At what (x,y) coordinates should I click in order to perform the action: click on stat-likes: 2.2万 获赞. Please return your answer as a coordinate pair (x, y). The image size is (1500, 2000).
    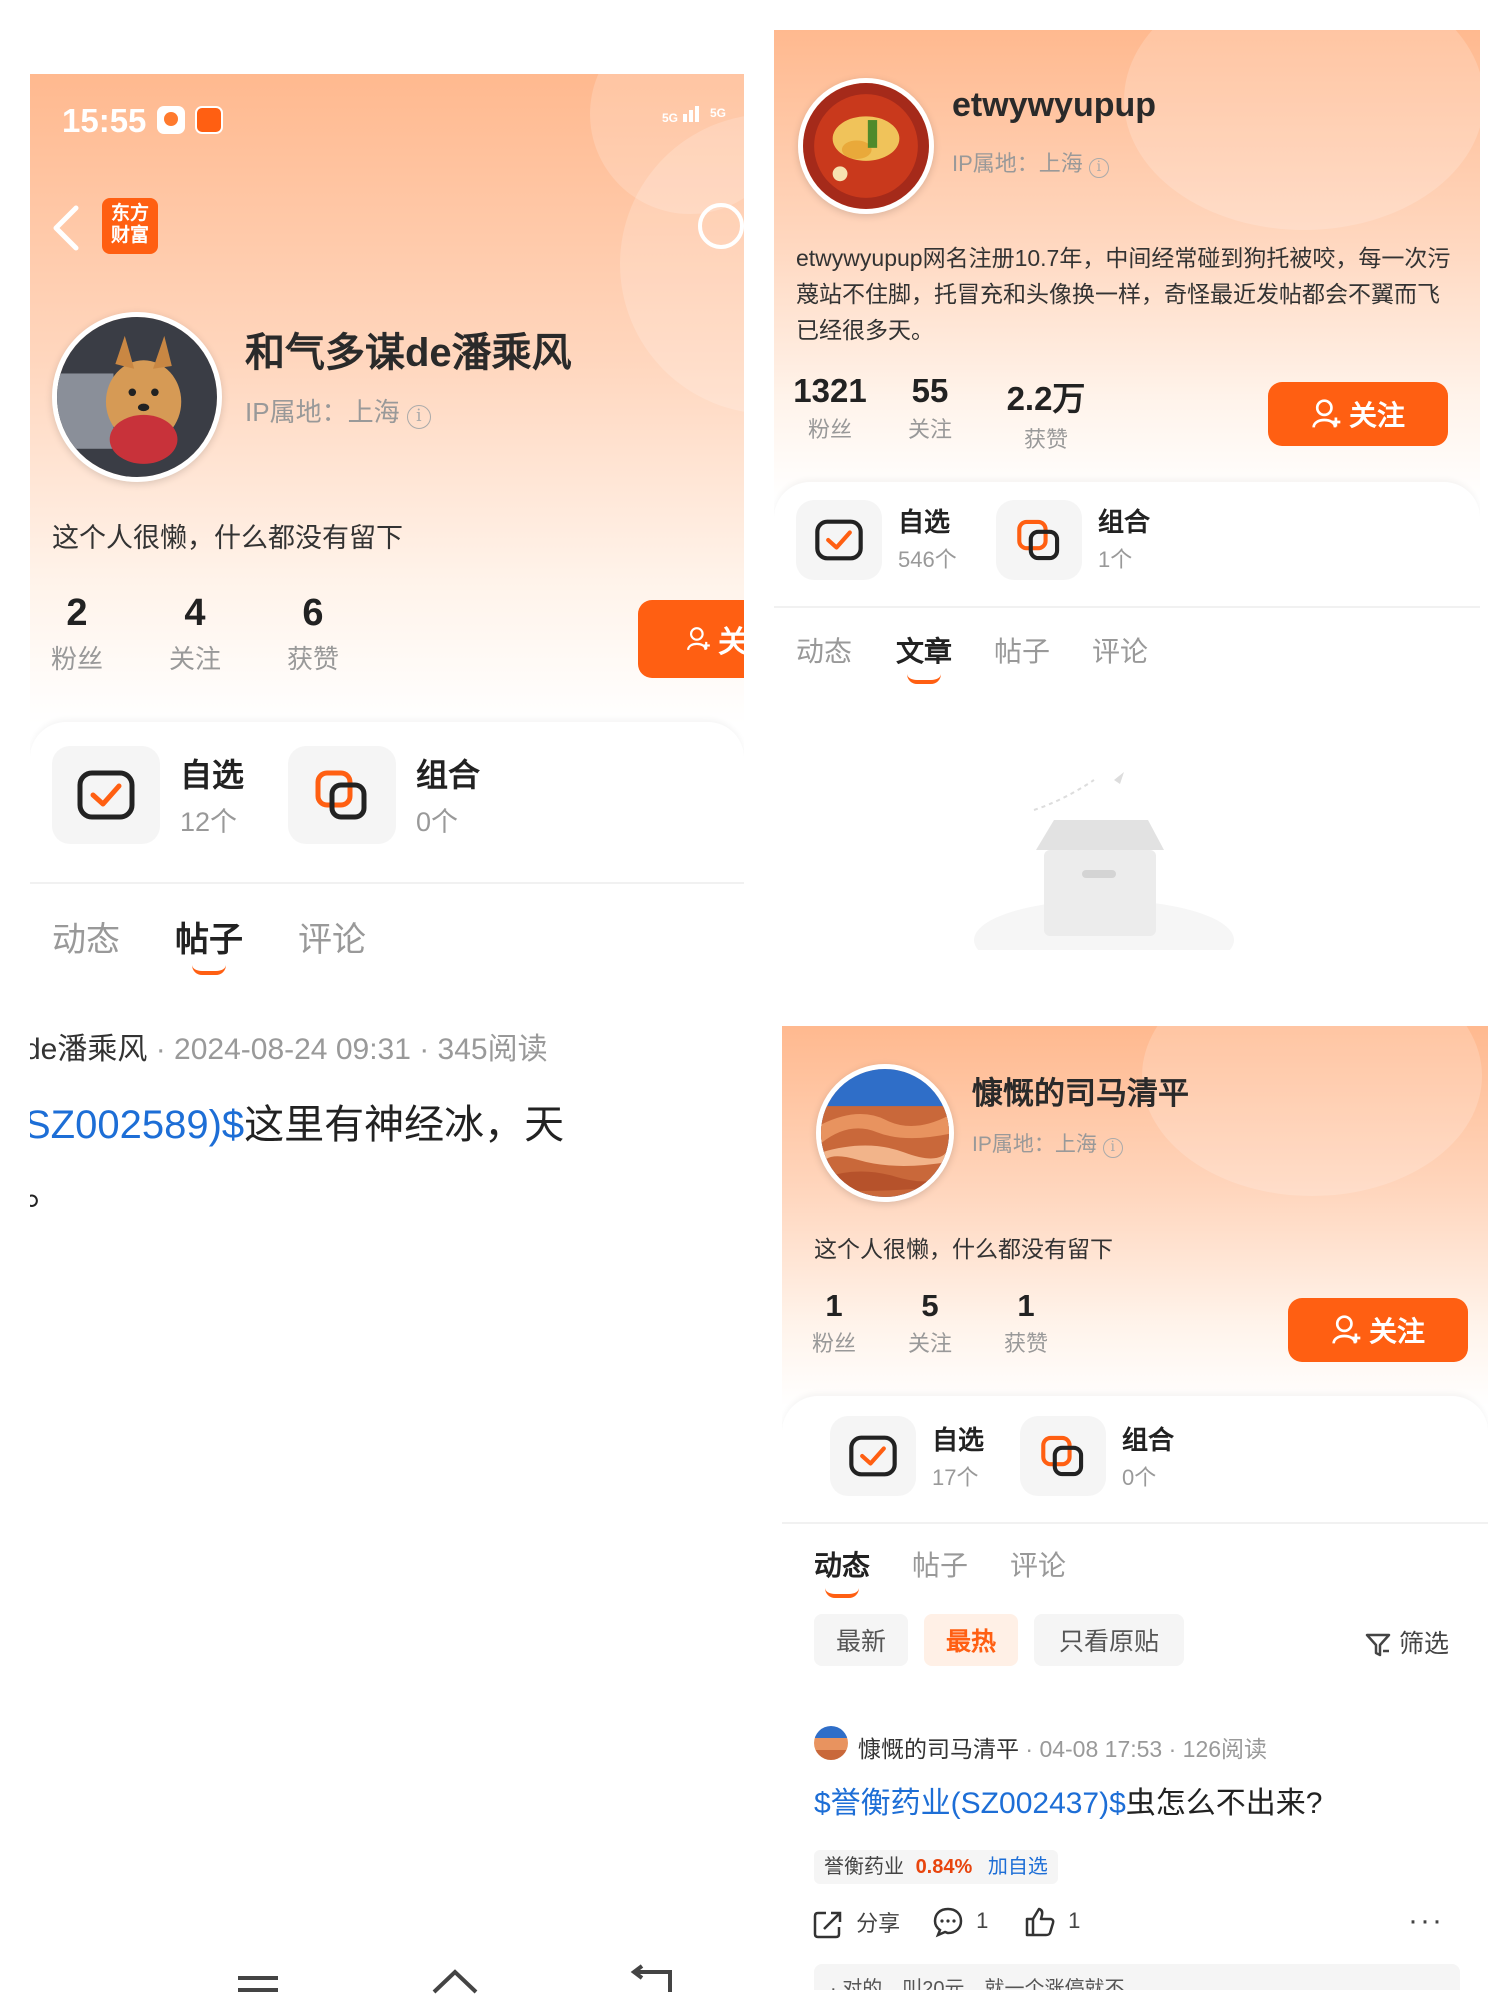
    Looking at the image, I should click on (1046, 413).